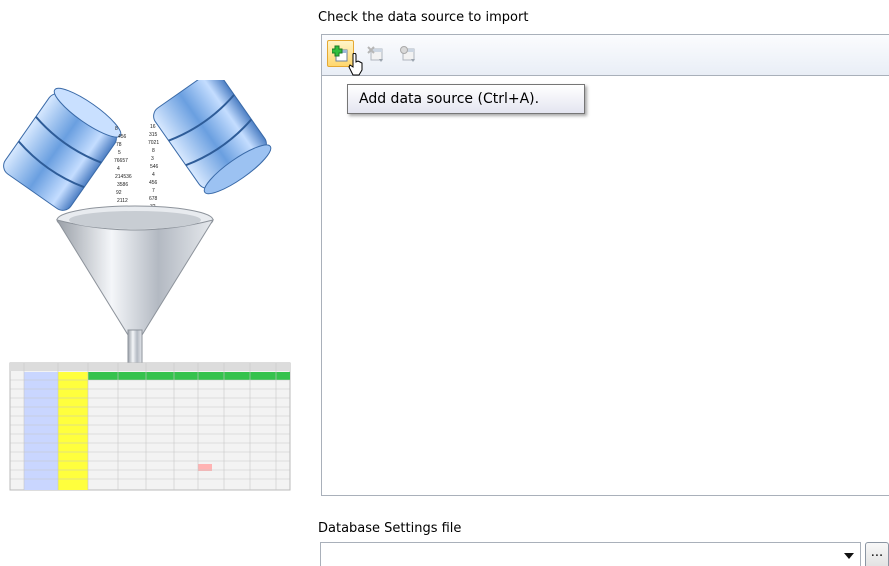 This screenshot has width=889, height=566. I want to click on remove-data-source-icon, so click(374, 53).